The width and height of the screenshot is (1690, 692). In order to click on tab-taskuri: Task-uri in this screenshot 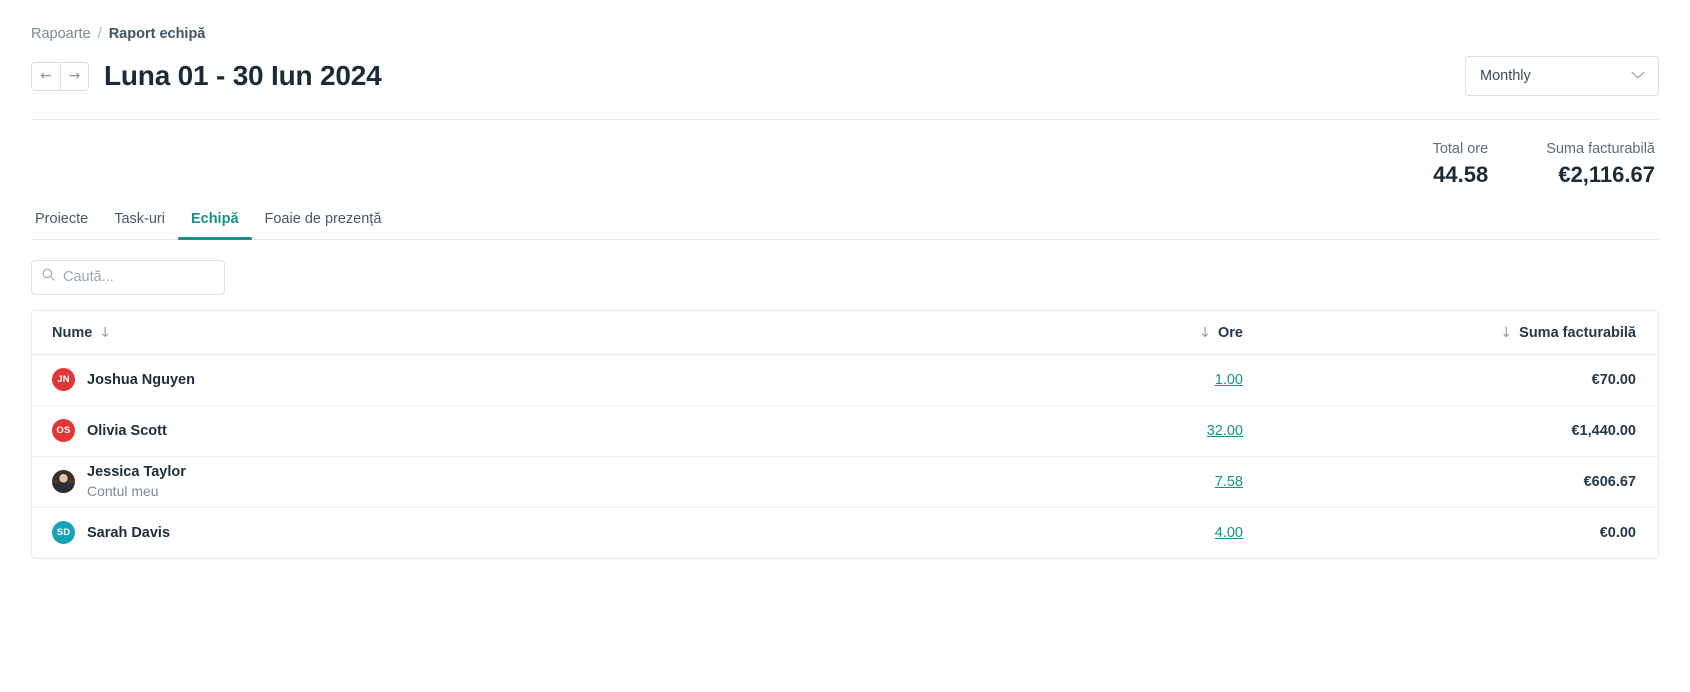, I will do `click(139, 225)`.